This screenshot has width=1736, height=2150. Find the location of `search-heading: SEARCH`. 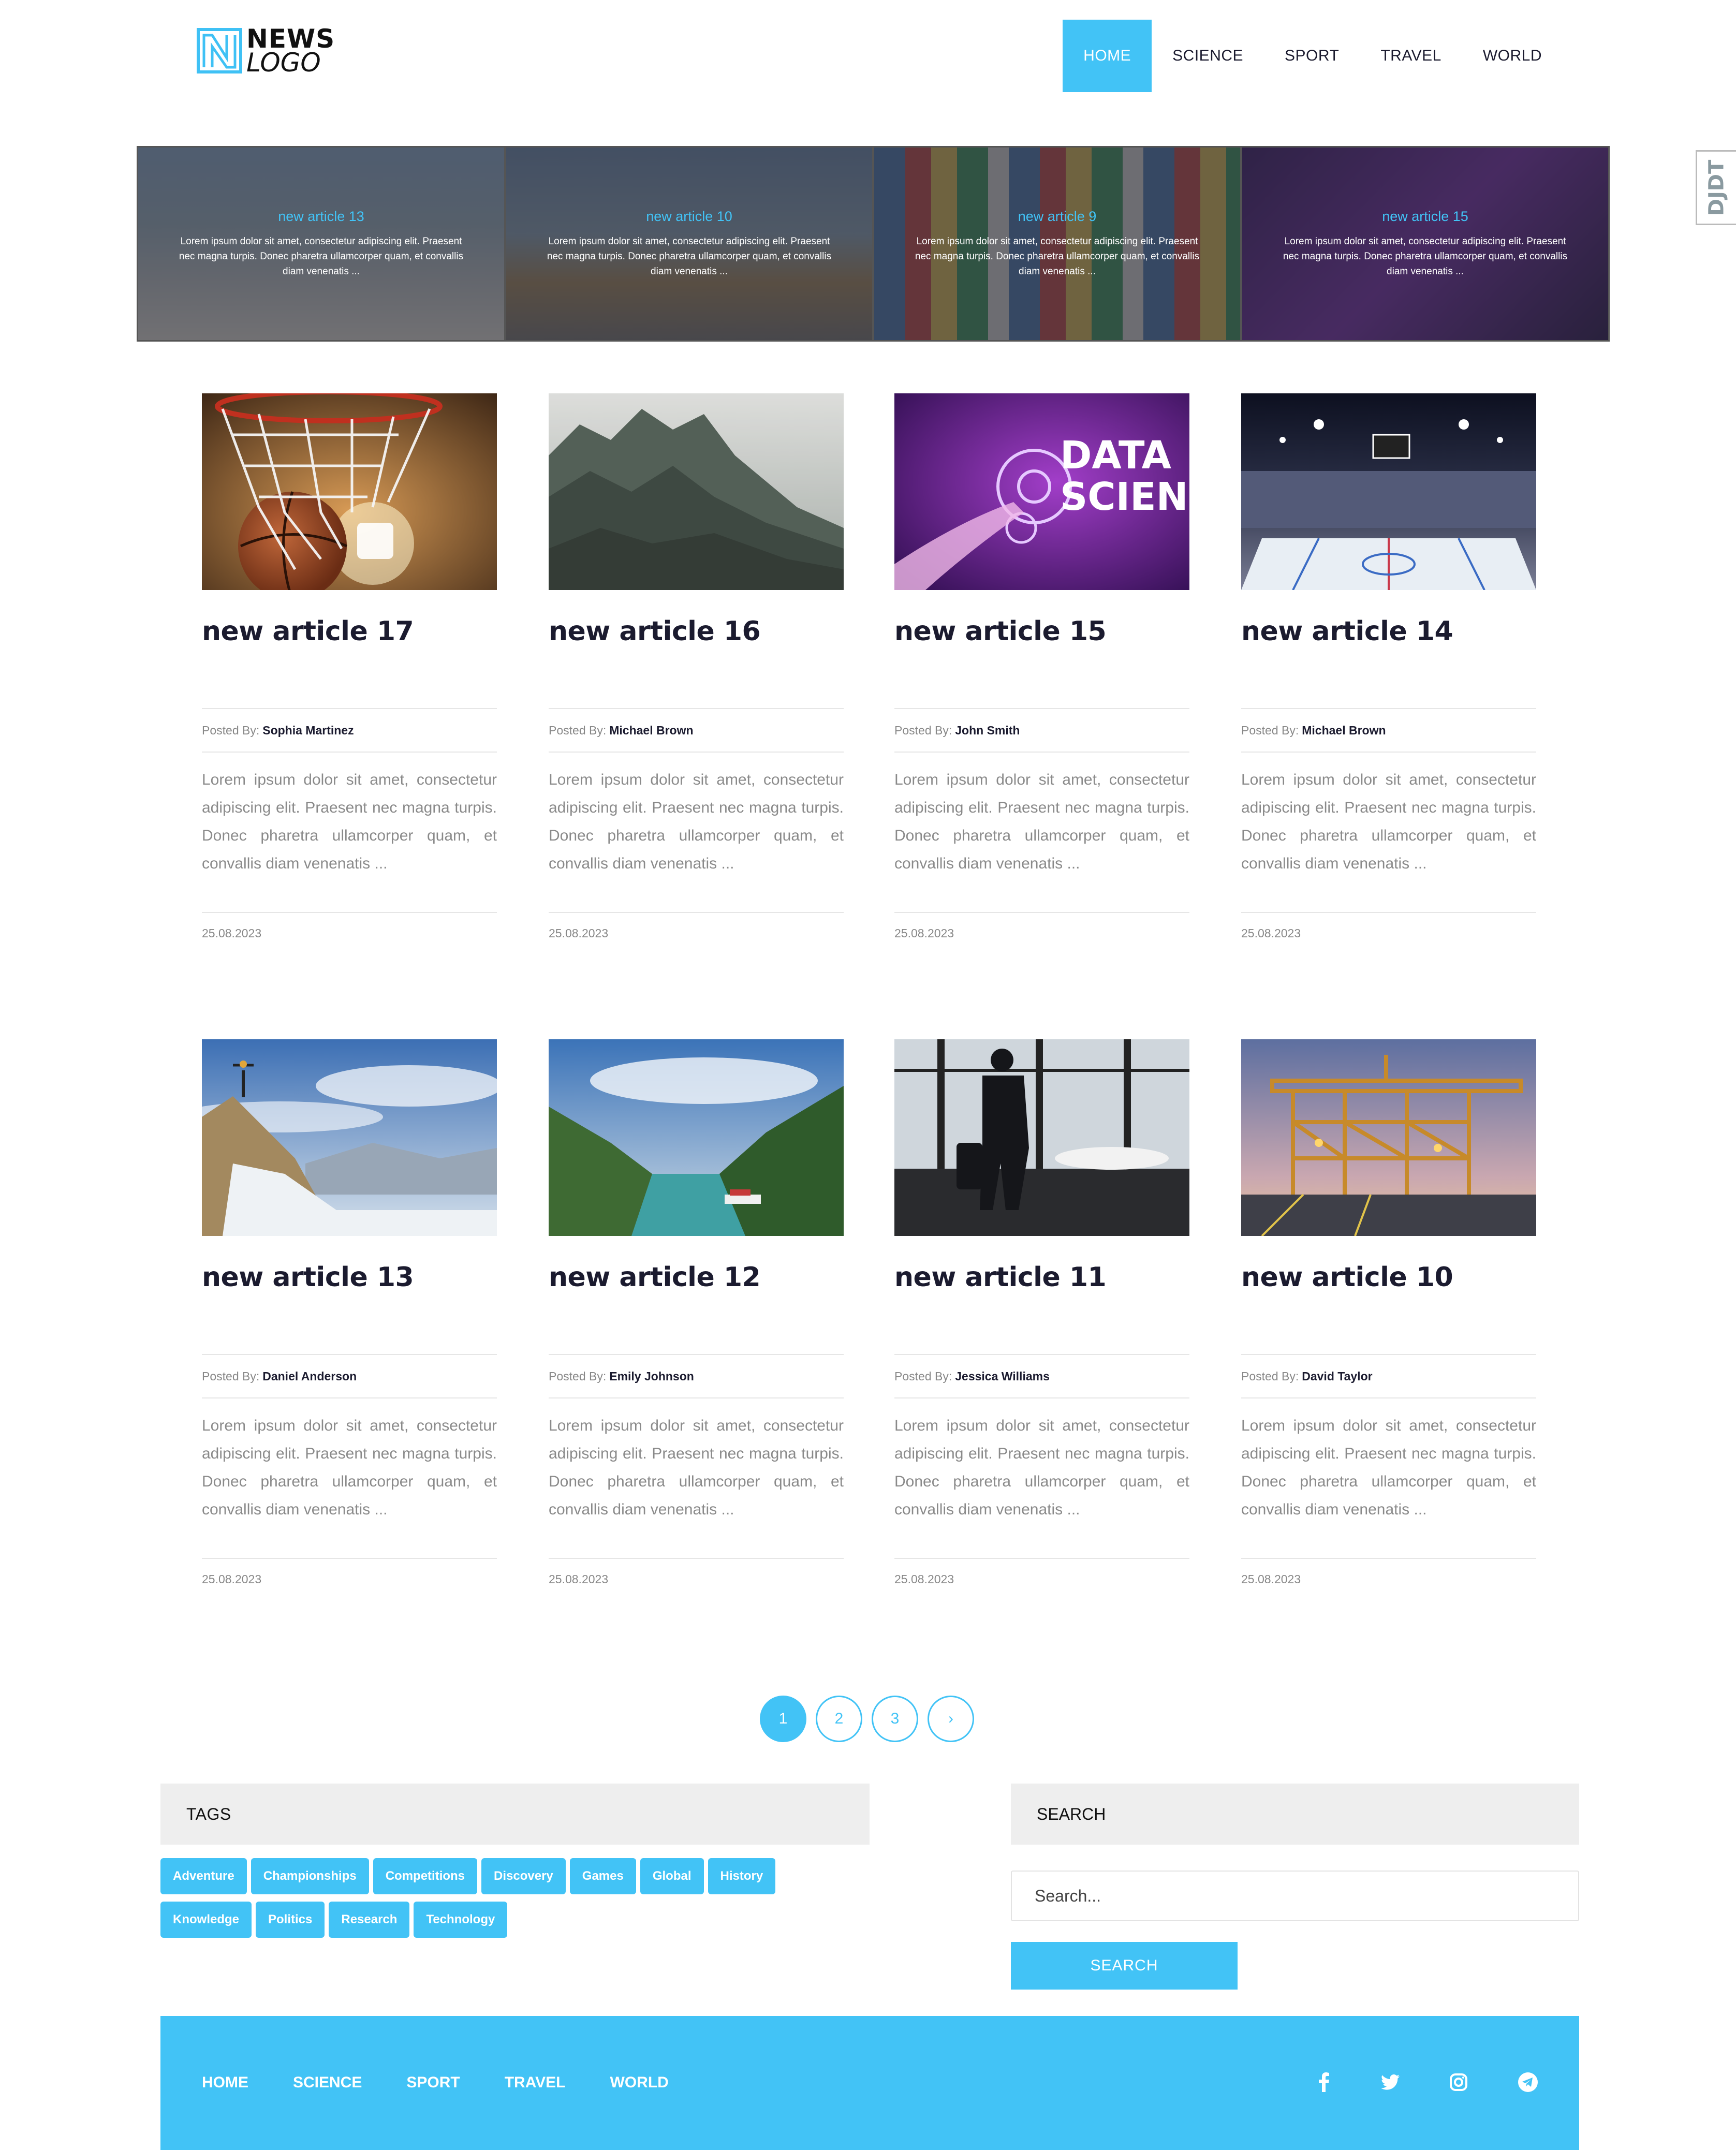

search-heading: SEARCH is located at coordinates (1295, 1814).